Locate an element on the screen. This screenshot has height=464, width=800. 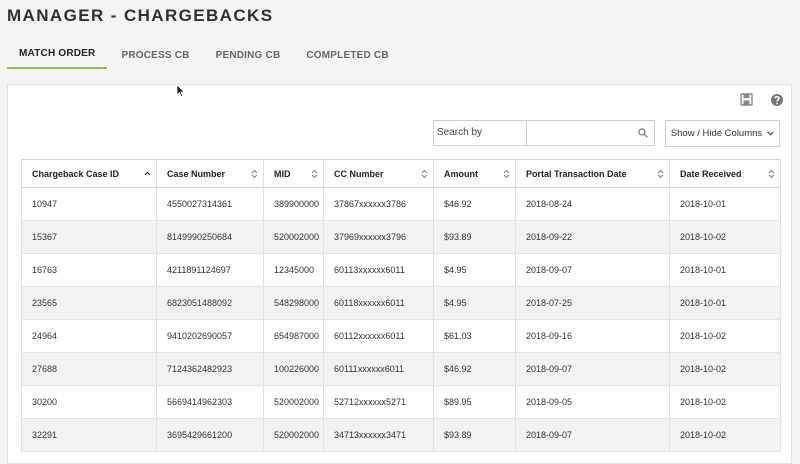
column-header-mid: MID is located at coordinates (293, 173).